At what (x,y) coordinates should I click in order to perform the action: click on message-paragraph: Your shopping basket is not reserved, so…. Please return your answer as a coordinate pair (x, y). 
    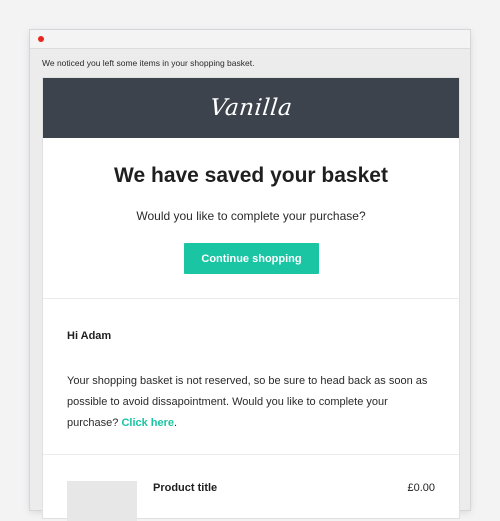
    Looking at the image, I should click on (252, 402).